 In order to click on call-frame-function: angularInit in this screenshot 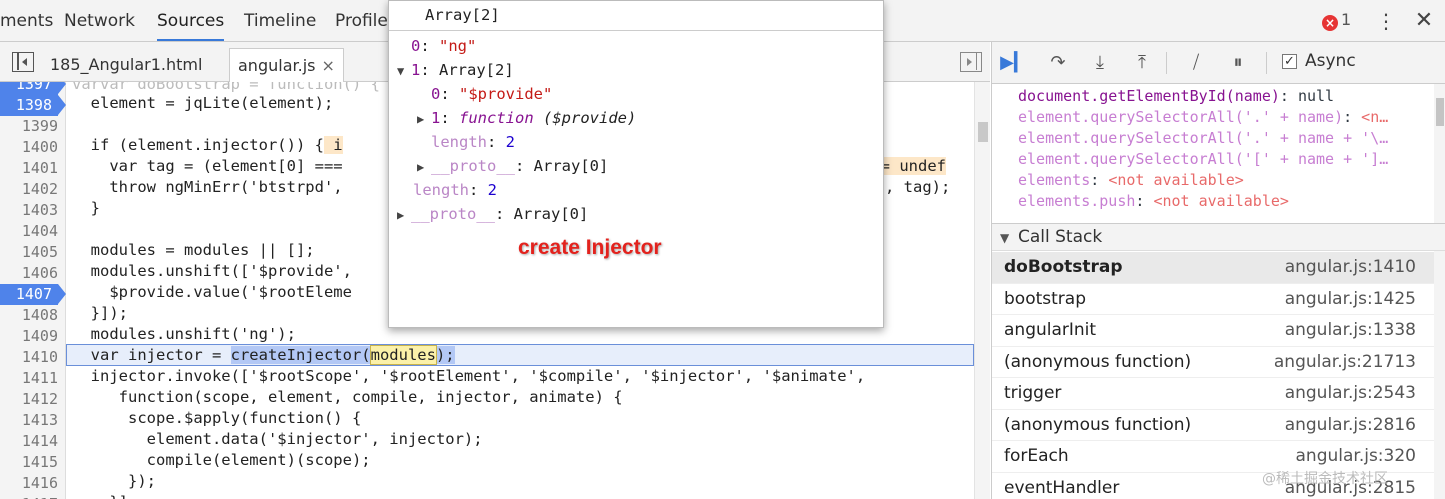, I will do `click(1050, 330)`.